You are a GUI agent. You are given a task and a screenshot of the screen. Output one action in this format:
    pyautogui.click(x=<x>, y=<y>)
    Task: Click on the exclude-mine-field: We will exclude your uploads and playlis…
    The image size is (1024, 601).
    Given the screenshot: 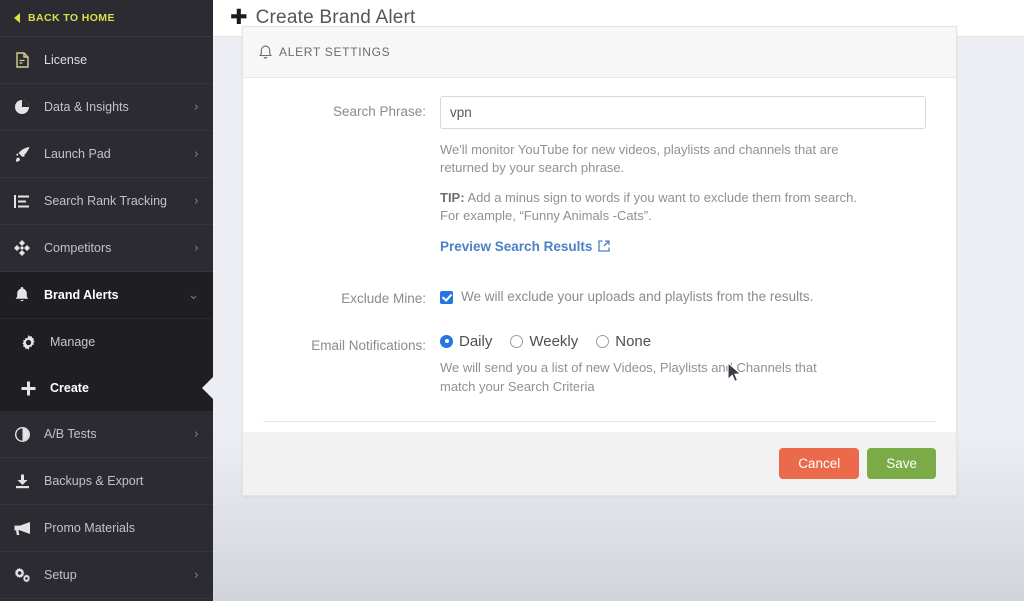 What is the action you would take?
    pyautogui.click(x=683, y=294)
    